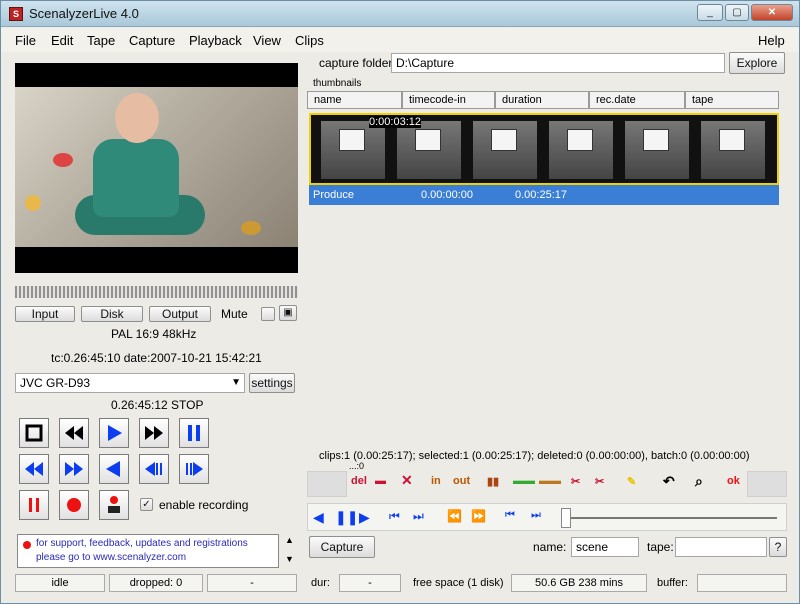  What do you see at coordinates (524, 481) in the screenshot?
I see `merge-icon: ▬▬` at bounding box center [524, 481].